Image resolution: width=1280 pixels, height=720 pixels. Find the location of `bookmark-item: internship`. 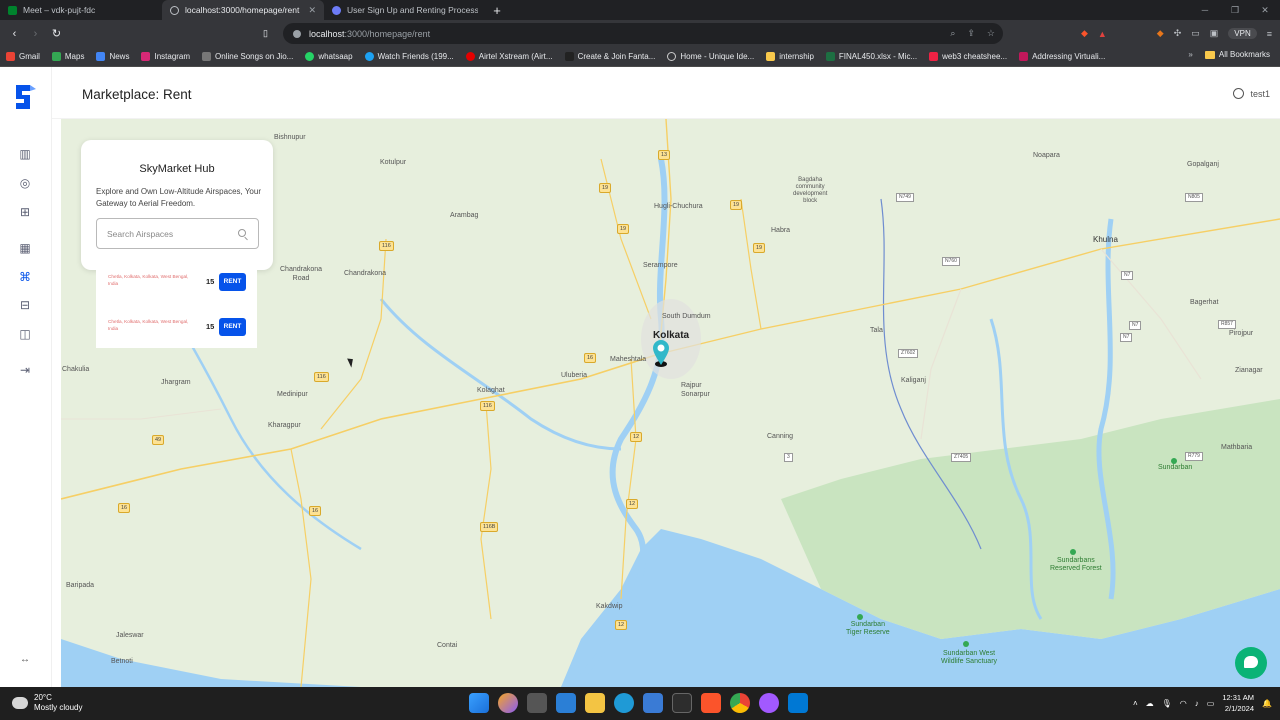

bookmark-item: internship is located at coordinates (790, 56).